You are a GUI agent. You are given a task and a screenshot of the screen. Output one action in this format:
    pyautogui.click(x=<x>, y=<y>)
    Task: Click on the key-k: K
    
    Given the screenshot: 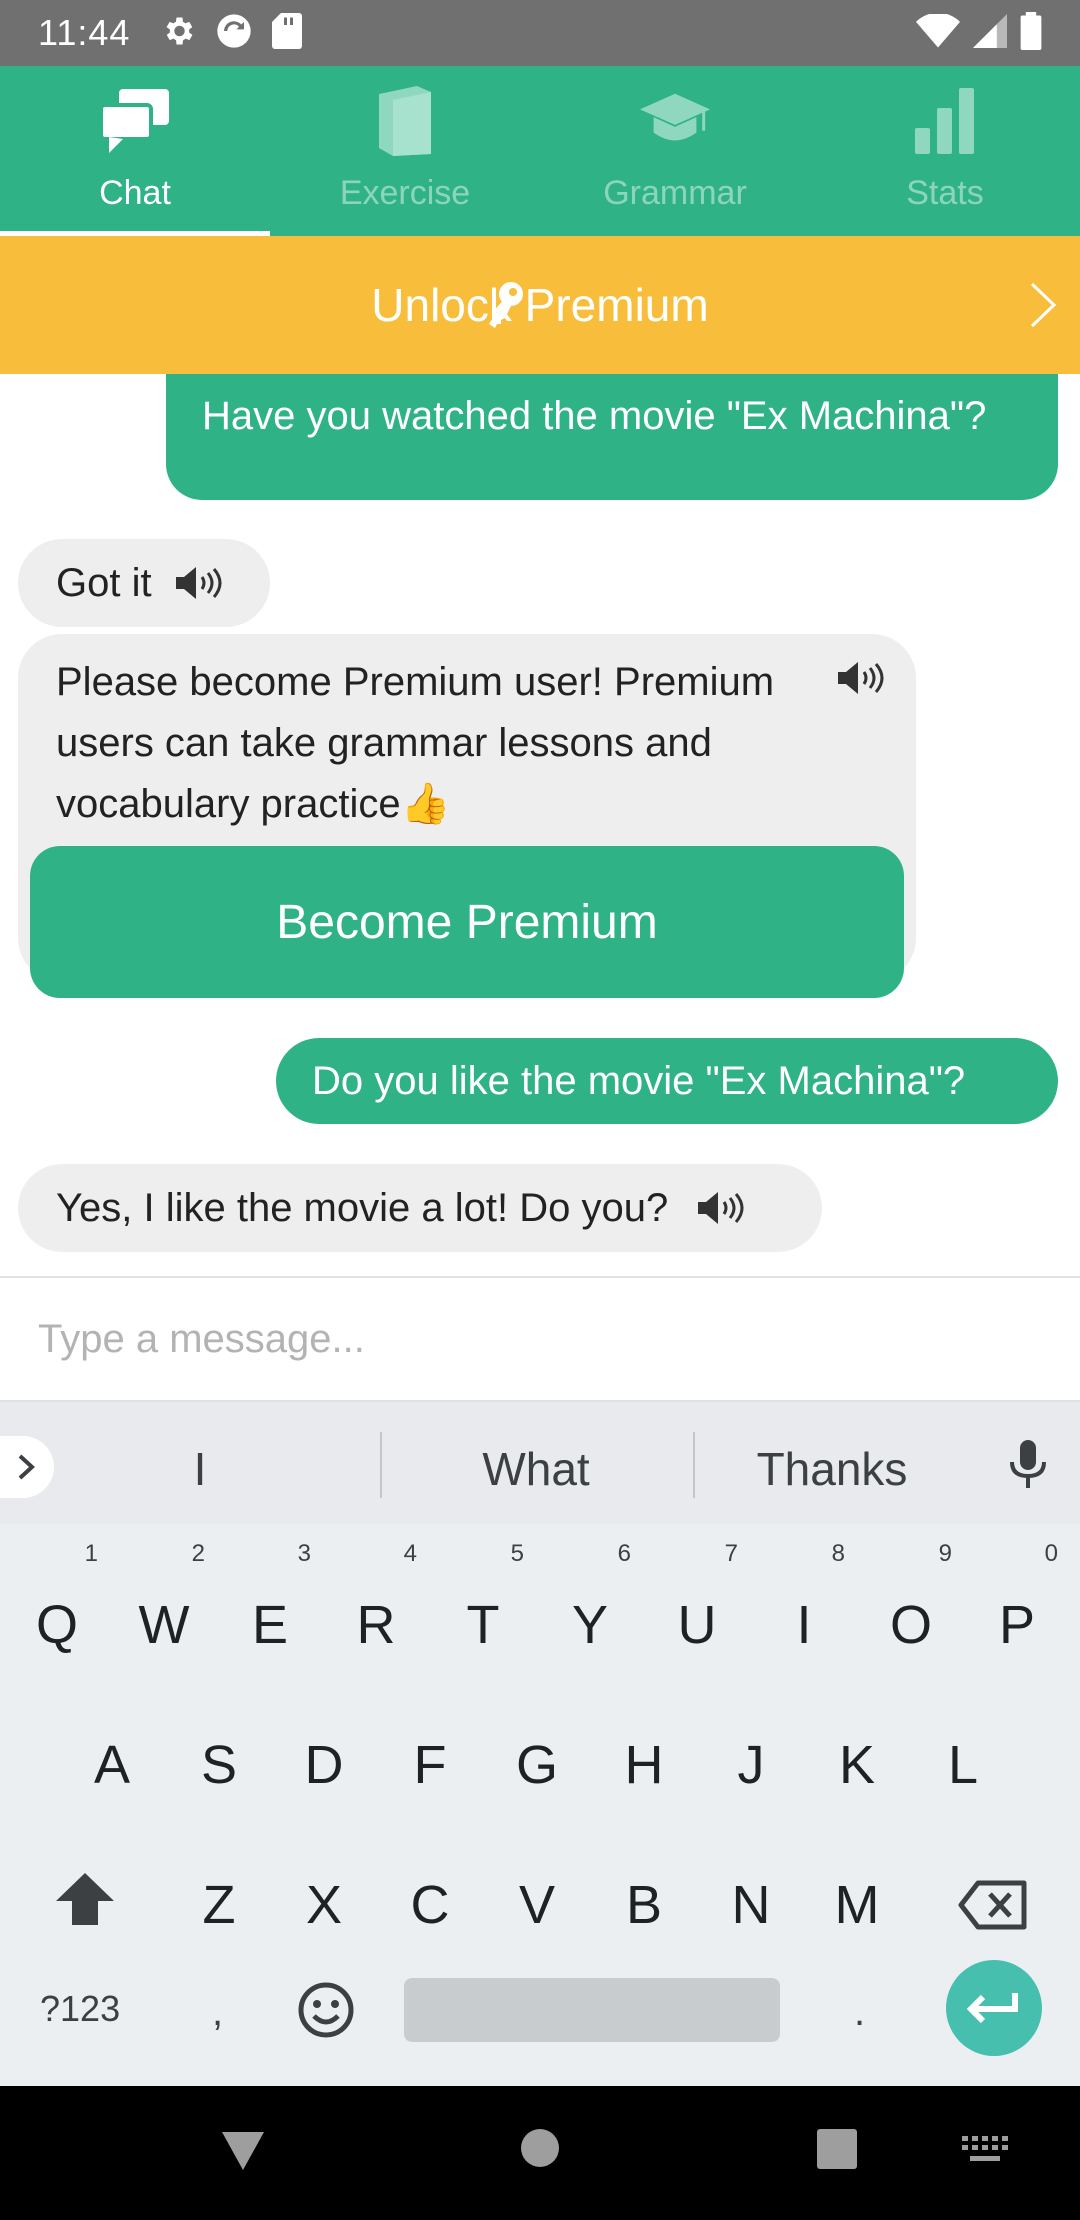 What is the action you would take?
    pyautogui.click(x=857, y=1765)
    